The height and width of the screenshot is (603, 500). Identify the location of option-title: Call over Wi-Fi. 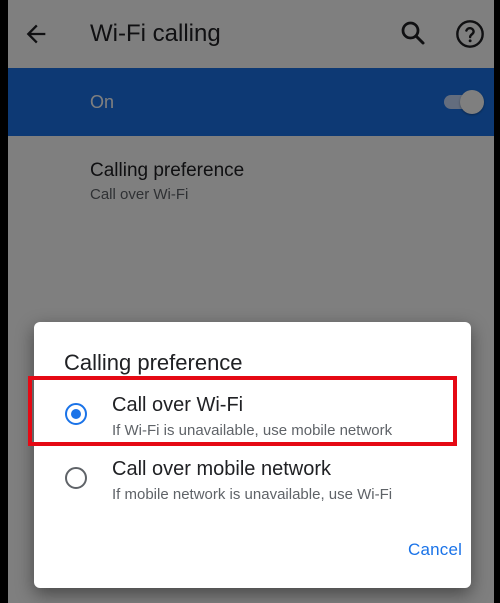
(178, 405).